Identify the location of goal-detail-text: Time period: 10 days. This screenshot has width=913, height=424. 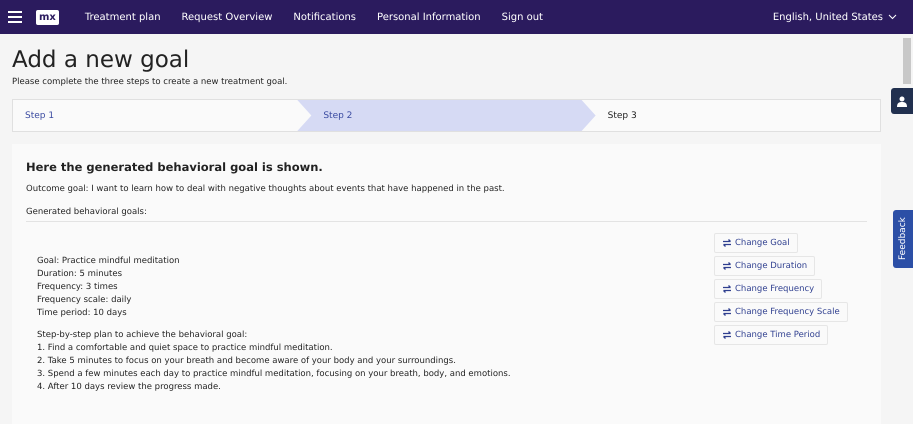
(82, 313).